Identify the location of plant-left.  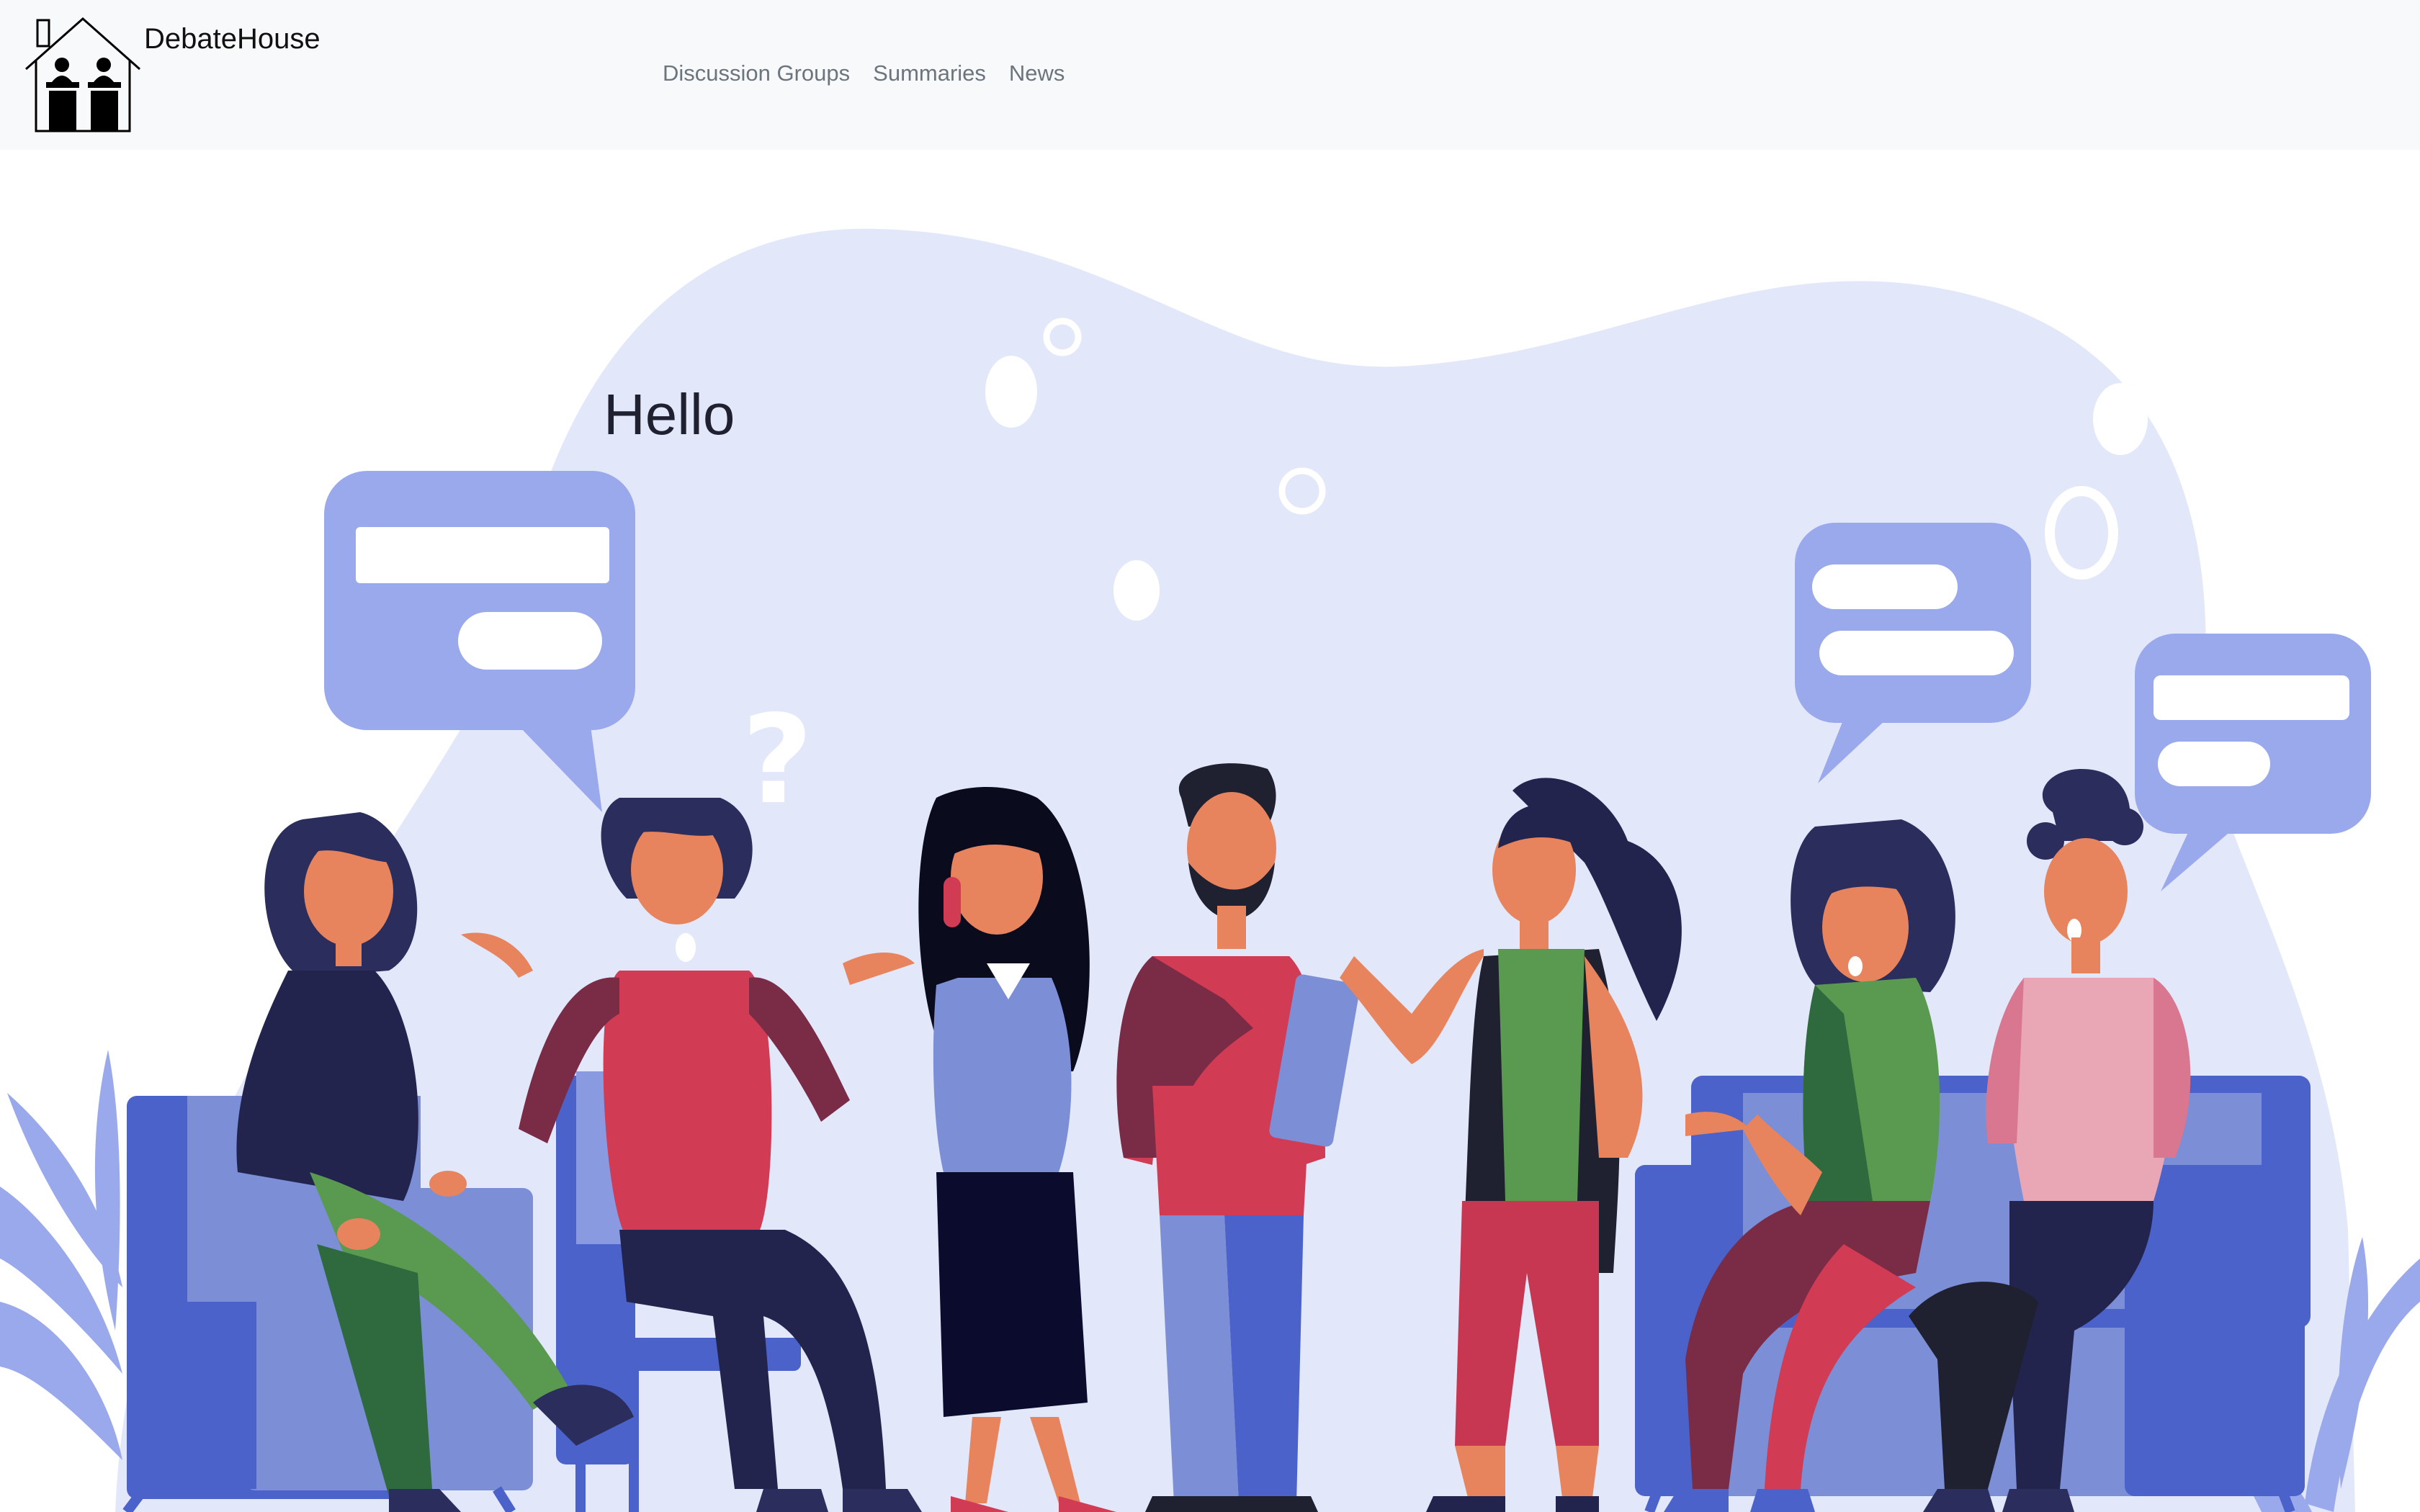
(61, 1255).